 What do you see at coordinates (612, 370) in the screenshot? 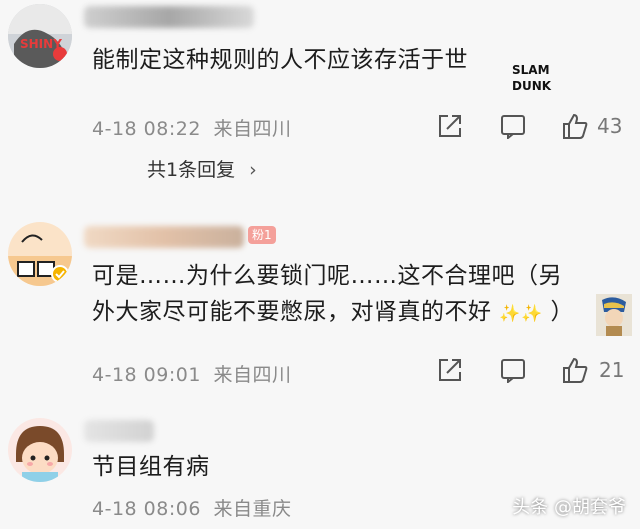
I see `like-count: 21` at bounding box center [612, 370].